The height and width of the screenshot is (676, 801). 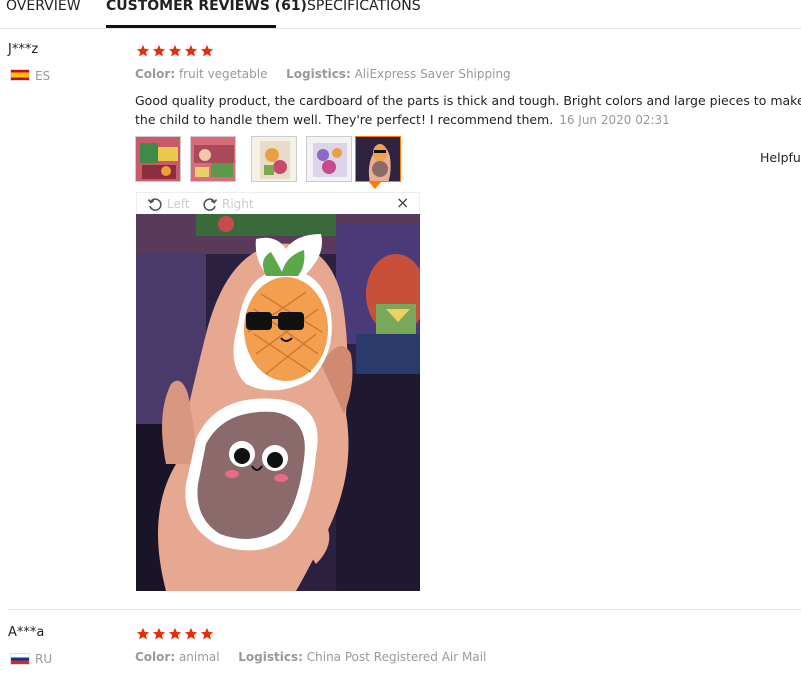 What do you see at coordinates (154, 204) in the screenshot?
I see `rotate-left-icon` at bounding box center [154, 204].